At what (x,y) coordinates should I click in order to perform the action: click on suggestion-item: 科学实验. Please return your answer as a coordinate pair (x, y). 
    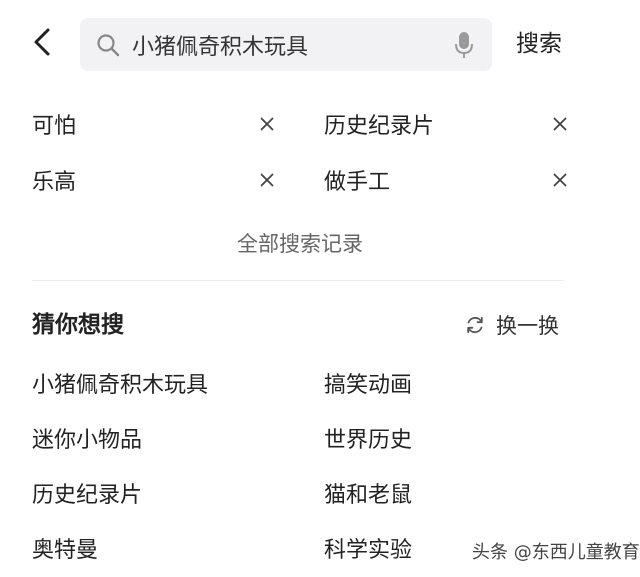
    Looking at the image, I should click on (368, 551).